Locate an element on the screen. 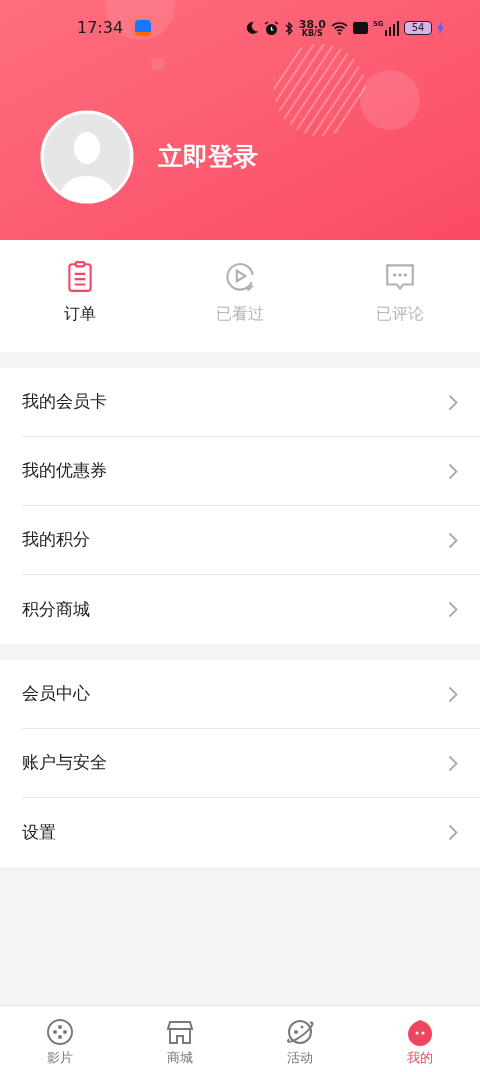 This screenshot has height=1072, width=480. bluetooth-icon is located at coordinates (288, 28).